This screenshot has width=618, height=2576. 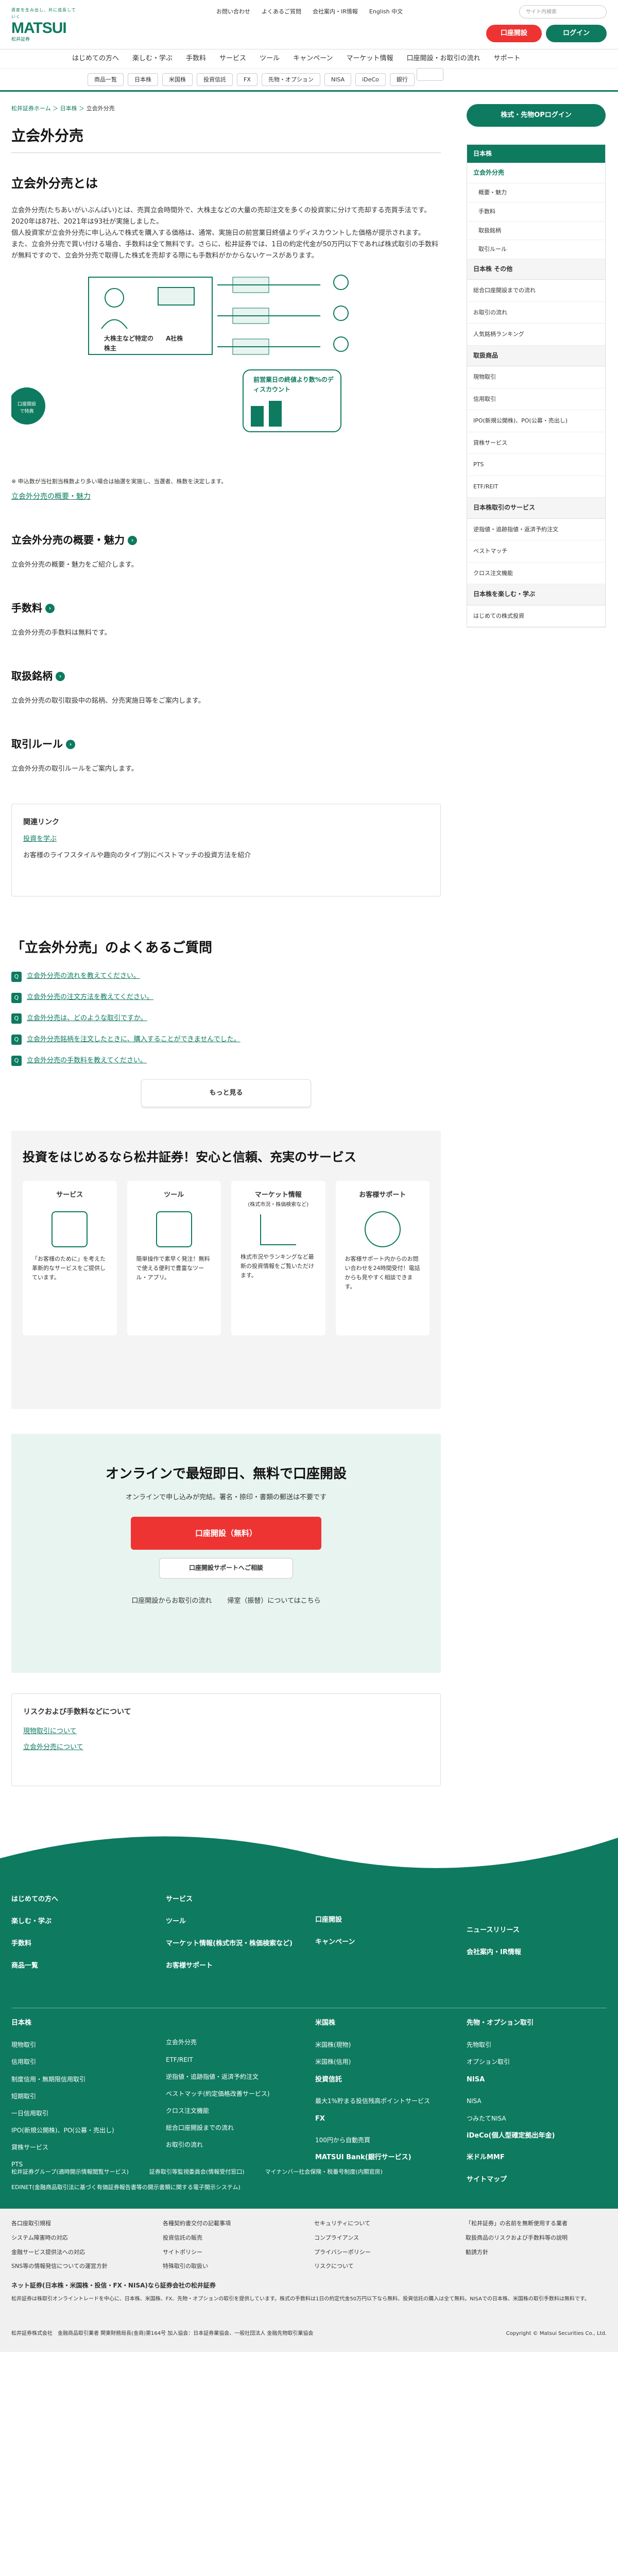 What do you see at coordinates (226, 998) in the screenshot?
I see `faq-item: Q 立会外分売の注文方法を教えてください。` at bounding box center [226, 998].